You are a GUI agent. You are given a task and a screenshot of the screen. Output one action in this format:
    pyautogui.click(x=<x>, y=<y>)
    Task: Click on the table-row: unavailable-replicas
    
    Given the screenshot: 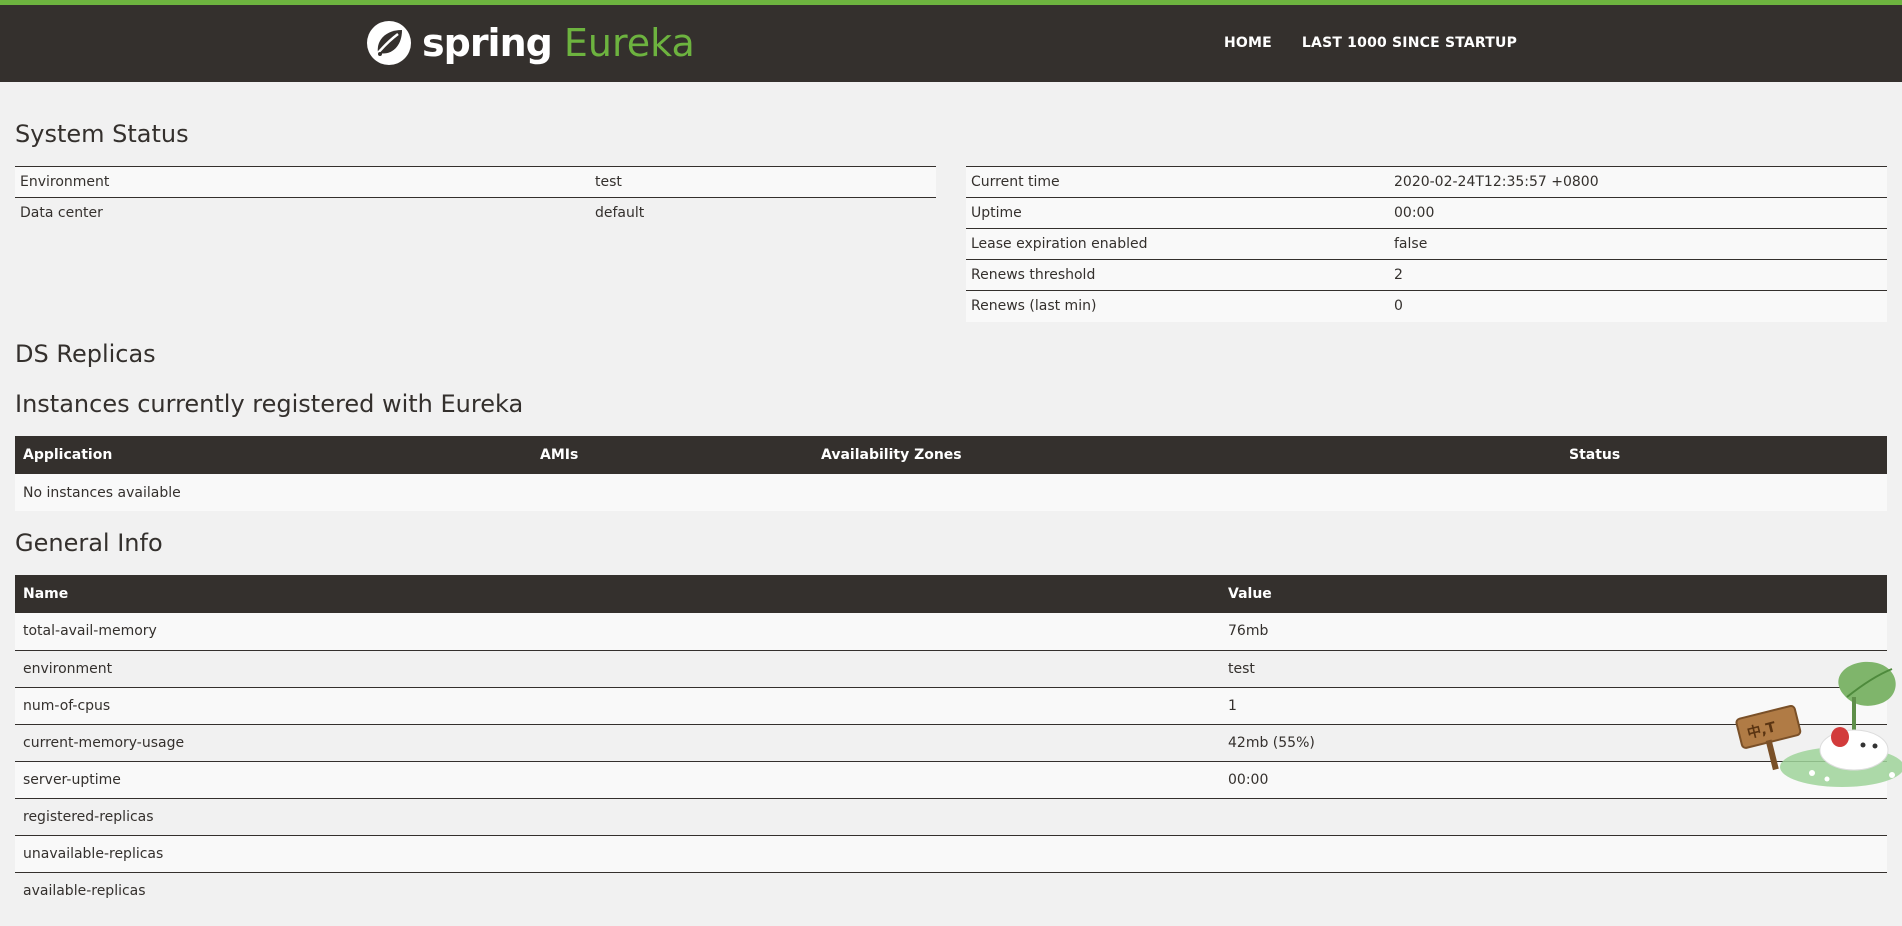 What is the action you would take?
    pyautogui.click(x=951, y=854)
    